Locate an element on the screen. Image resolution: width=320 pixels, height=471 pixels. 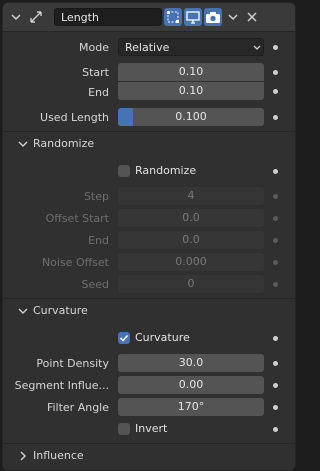
curvature-section-title: Curvature is located at coordinates (60, 310).